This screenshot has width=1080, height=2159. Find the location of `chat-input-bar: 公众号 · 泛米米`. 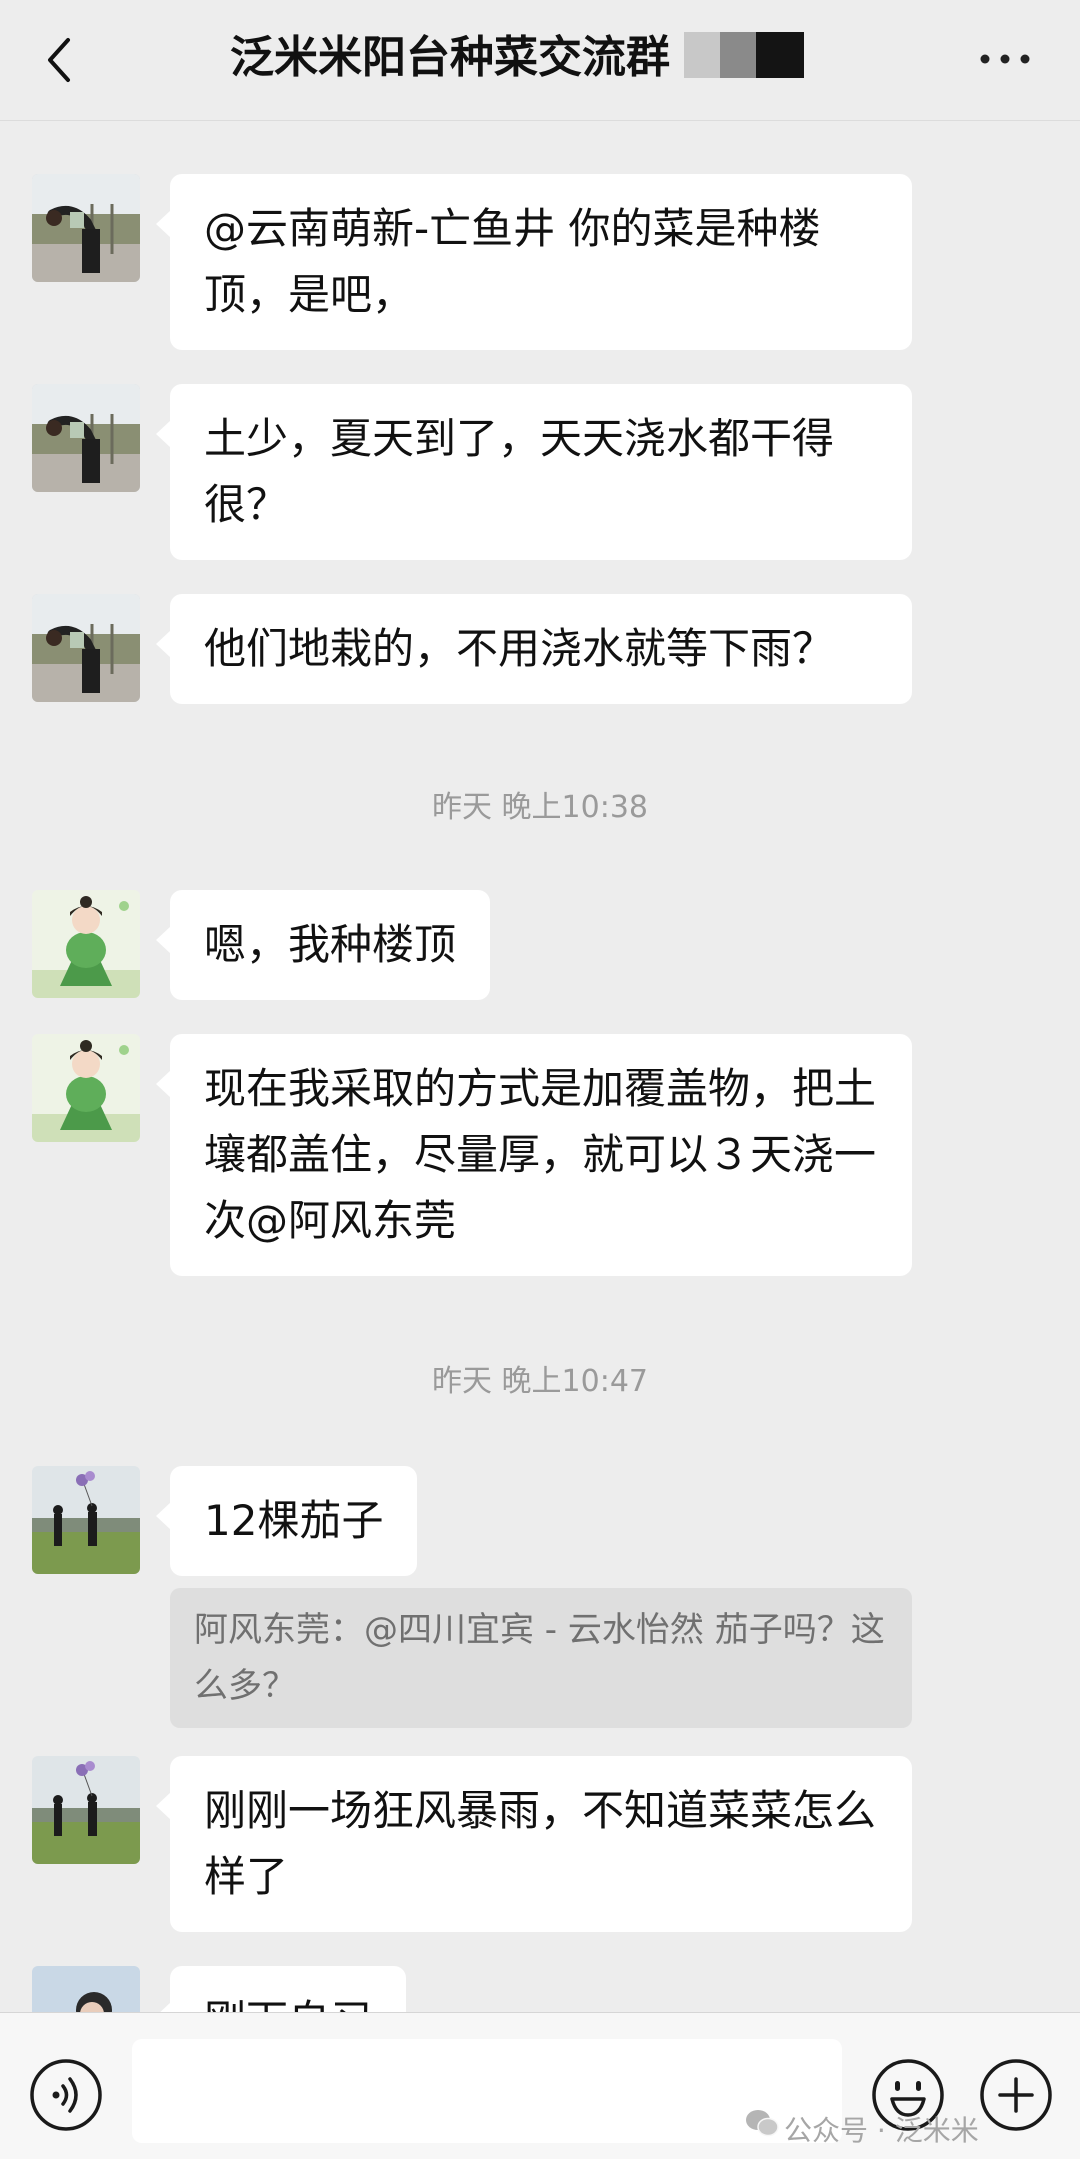

chat-input-bar: 公众号 · 泛米米 is located at coordinates (540, 2085).